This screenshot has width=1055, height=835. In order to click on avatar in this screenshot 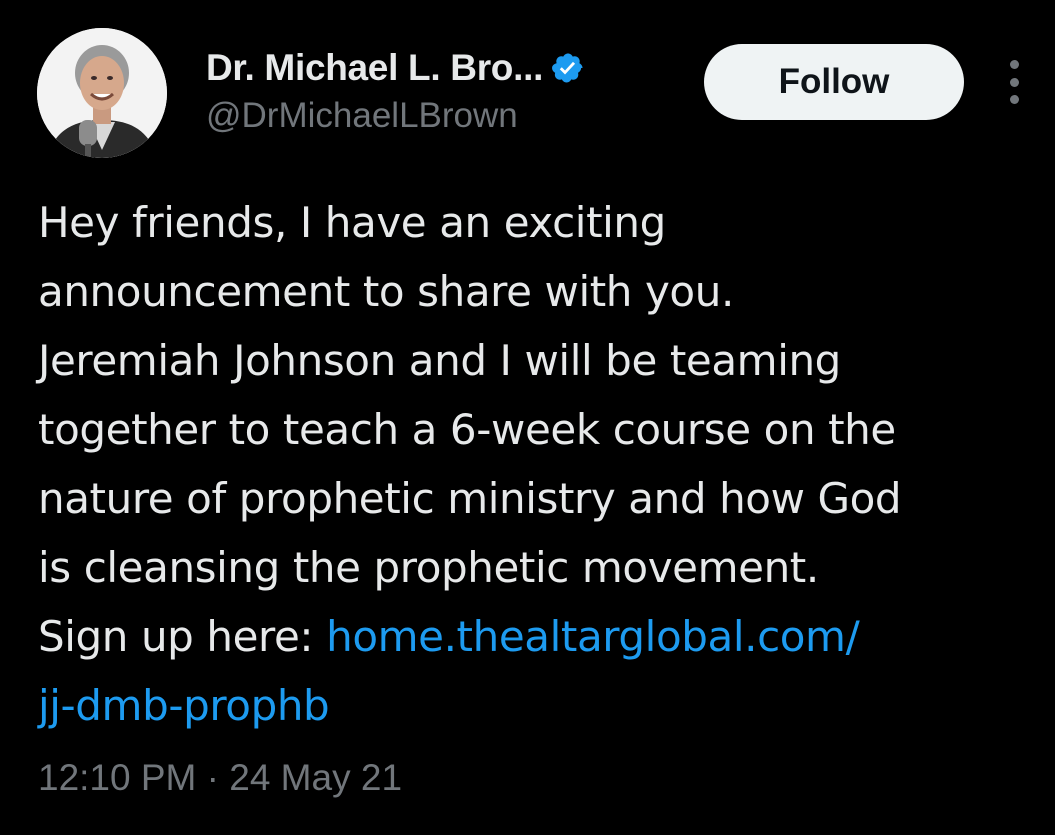, I will do `click(102, 93)`.